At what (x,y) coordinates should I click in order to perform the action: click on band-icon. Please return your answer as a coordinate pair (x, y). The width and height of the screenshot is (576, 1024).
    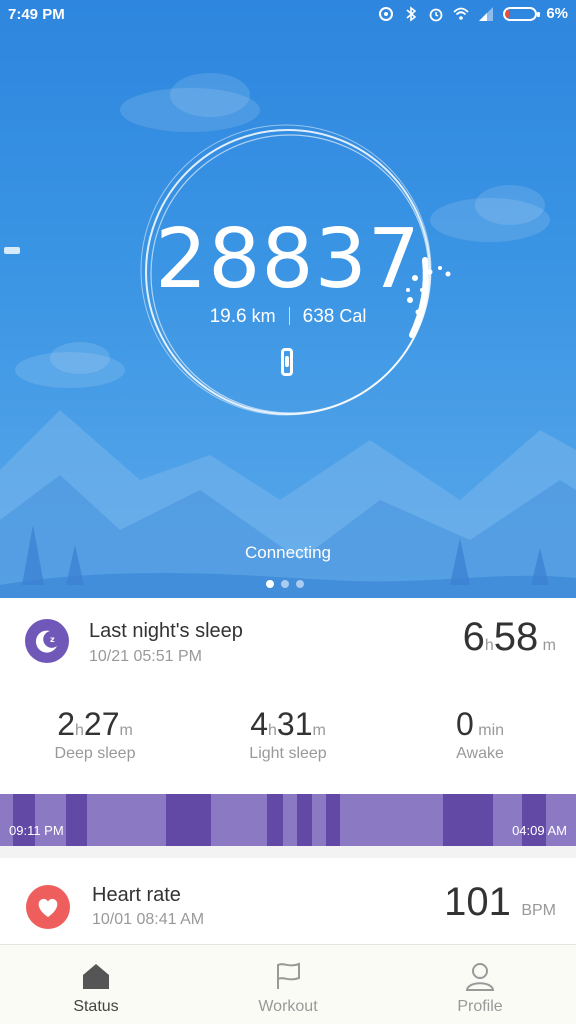
    Looking at the image, I should click on (287, 362).